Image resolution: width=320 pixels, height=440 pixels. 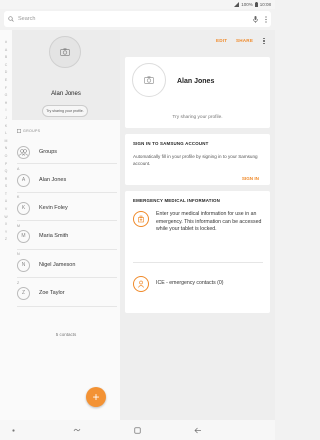 What do you see at coordinates (6, 50) in the screenshot?
I see `alphabet-index-letter: A` at bounding box center [6, 50].